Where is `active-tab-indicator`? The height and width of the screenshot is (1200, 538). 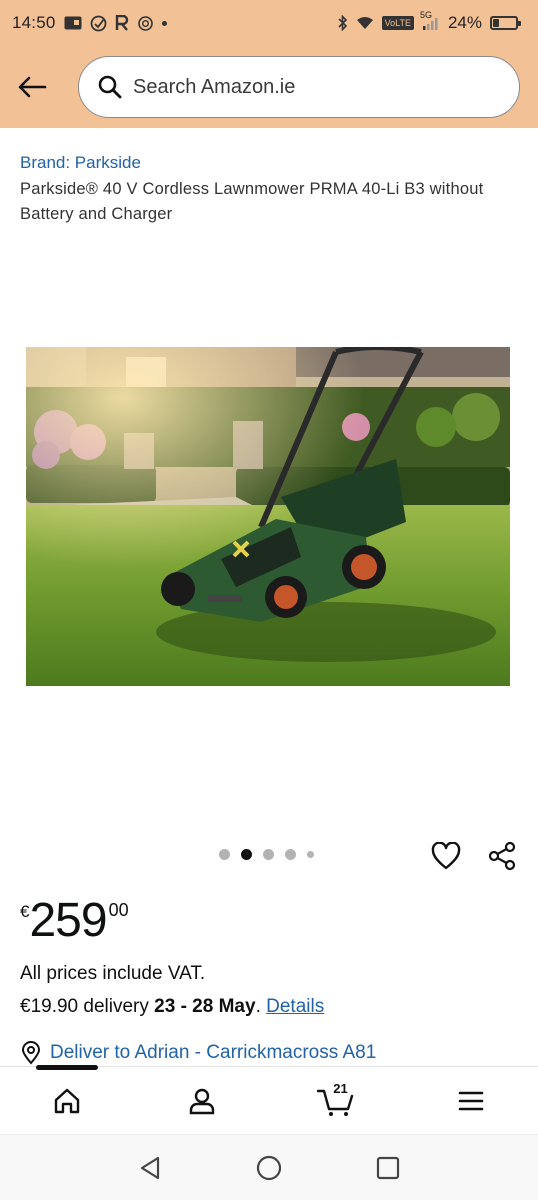 active-tab-indicator is located at coordinates (67, 1067).